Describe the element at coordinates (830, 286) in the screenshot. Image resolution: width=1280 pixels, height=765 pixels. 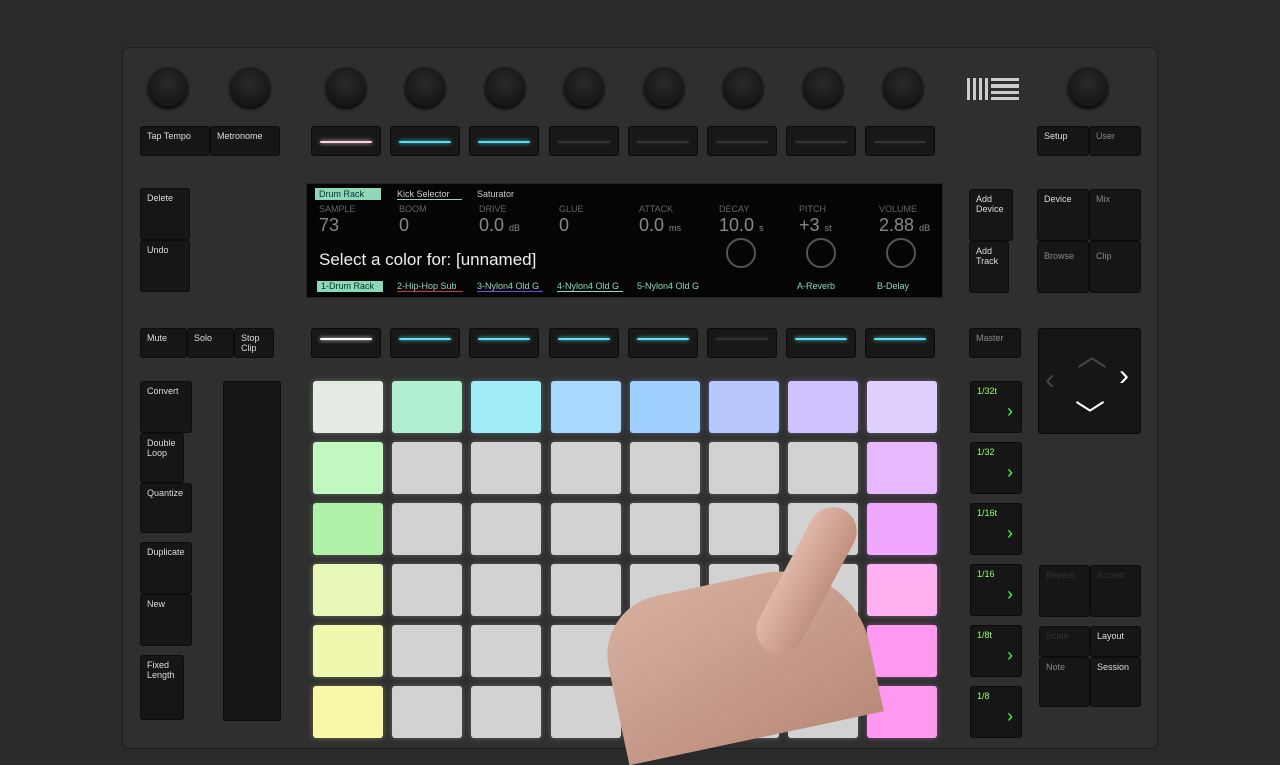
I see `track-label: A-Reverb` at that location.